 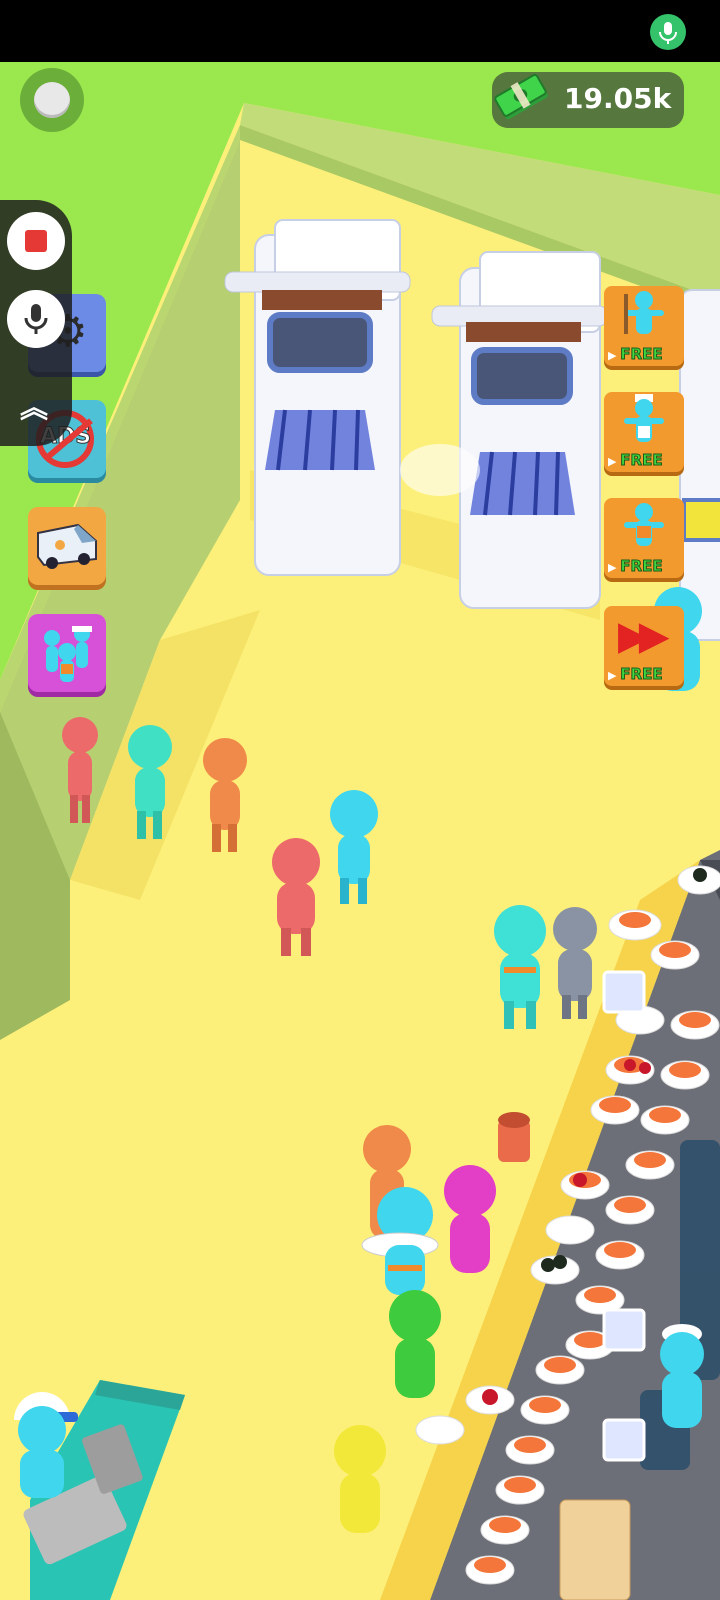 What do you see at coordinates (400, 1244) in the screenshot?
I see `waiter-character` at bounding box center [400, 1244].